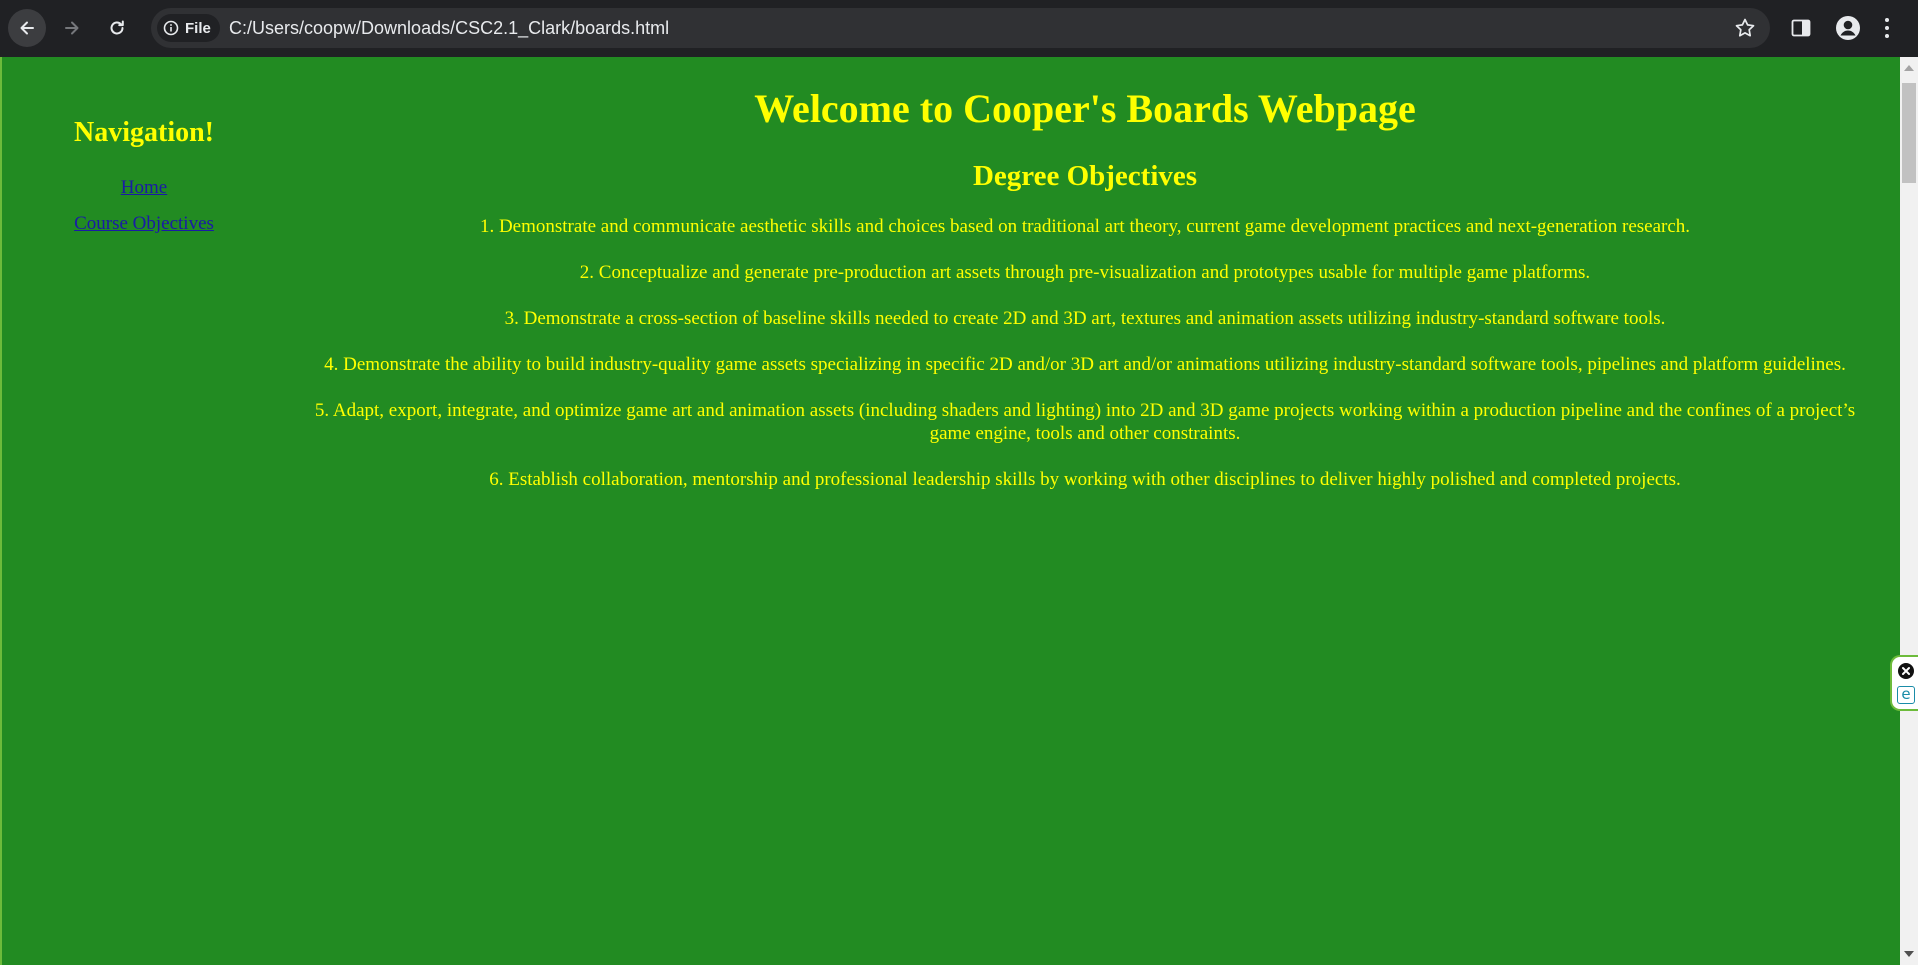  What do you see at coordinates (1909, 68) in the screenshot?
I see `scroll-up-arrow` at bounding box center [1909, 68].